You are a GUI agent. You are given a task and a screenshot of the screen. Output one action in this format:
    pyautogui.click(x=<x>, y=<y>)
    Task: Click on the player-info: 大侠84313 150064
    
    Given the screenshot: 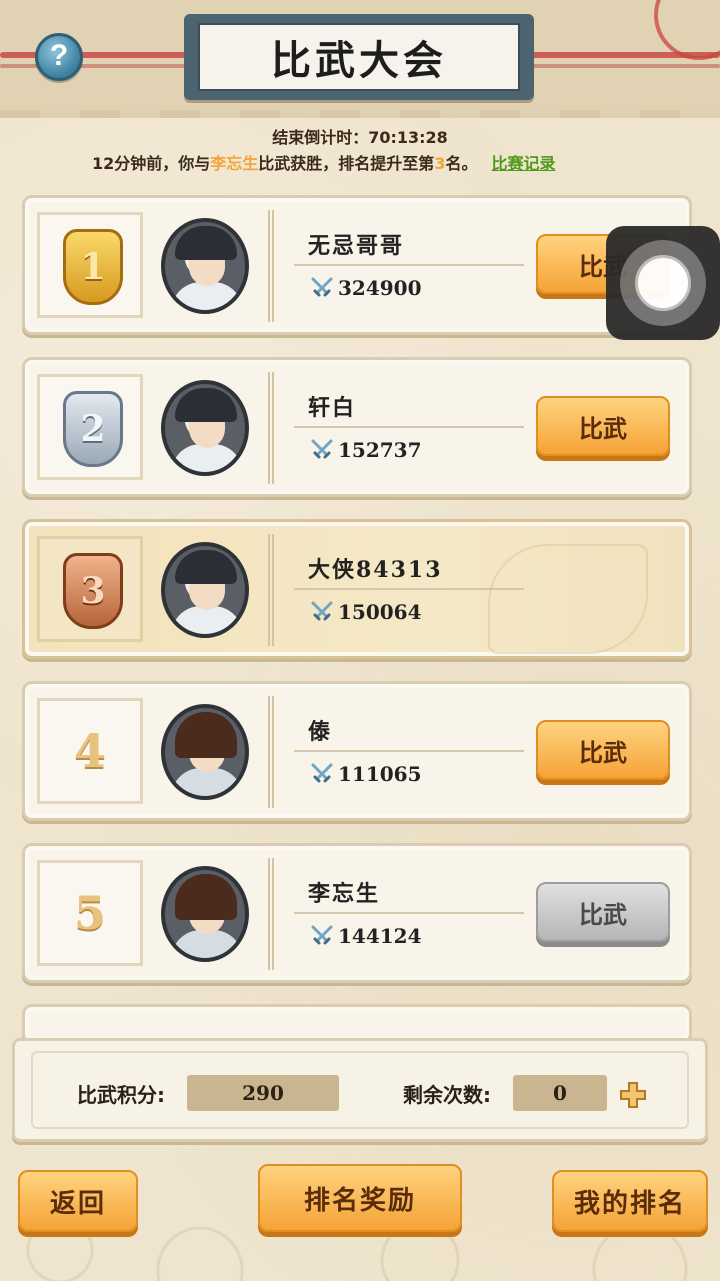 What is the action you would take?
    pyautogui.click(x=468, y=594)
    